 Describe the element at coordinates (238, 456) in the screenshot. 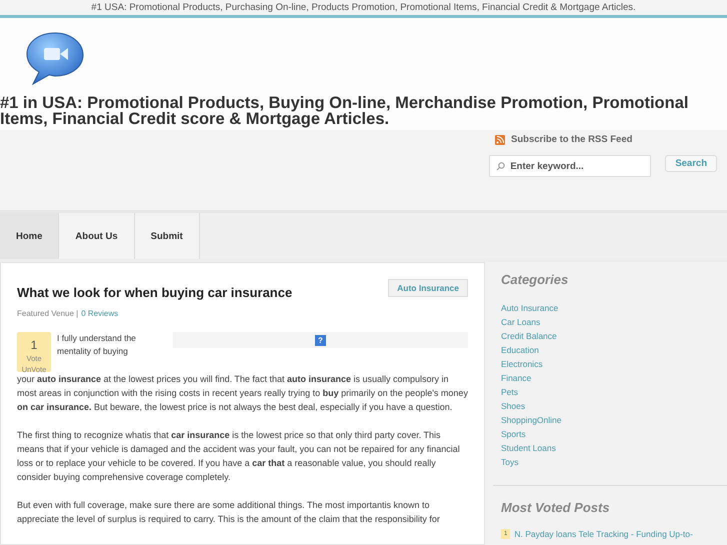

I see `post-paragraph: The first thing to recognize whatis that car insurance is the lowest price so that only third party cover. This means that if your vehicle is damaged and the accident was your fault, you can not be repaired for any financial loss or to replace your vehicle to be covered. If you have a car that a reasonable value, you should really consider buying comprehensive coverage completely.` at that location.